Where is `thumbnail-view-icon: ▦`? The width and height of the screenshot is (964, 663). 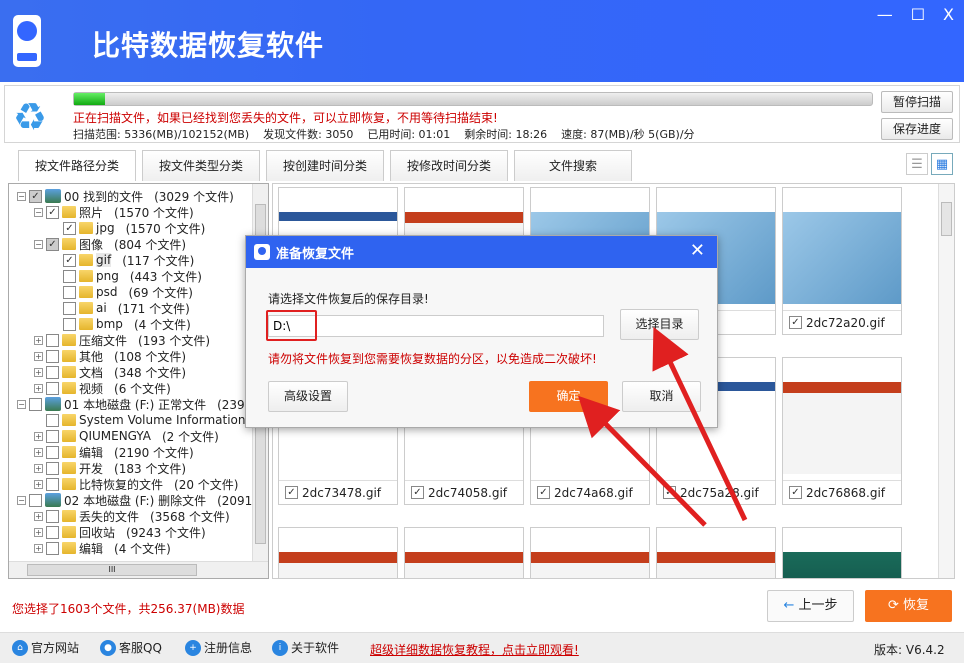
thumbnail-view-icon: ▦ is located at coordinates (942, 164).